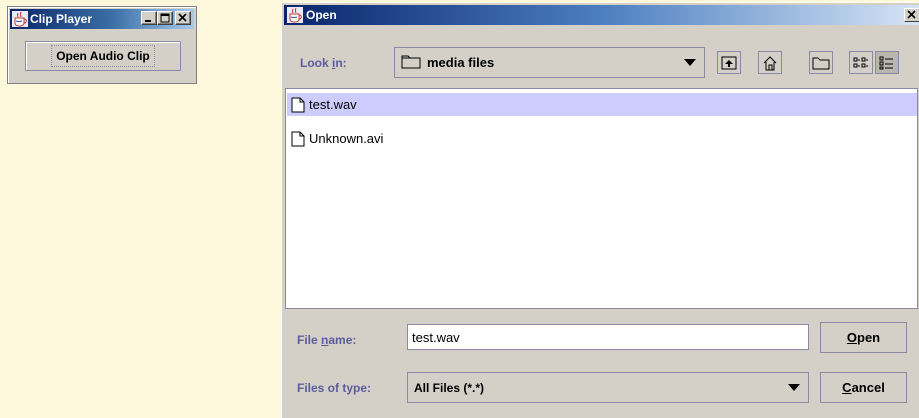  What do you see at coordinates (869, 337) in the screenshot?
I see `open-button-label: pen` at bounding box center [869, 337].